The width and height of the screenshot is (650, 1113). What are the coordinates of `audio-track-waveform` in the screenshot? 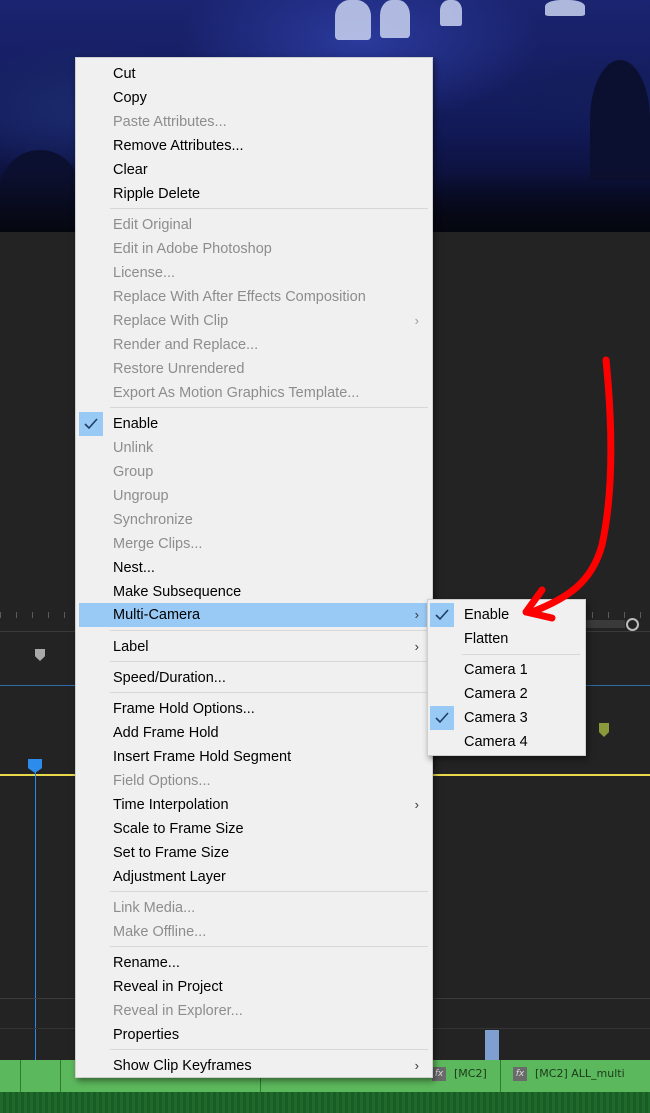 It's located at (325, 1102).